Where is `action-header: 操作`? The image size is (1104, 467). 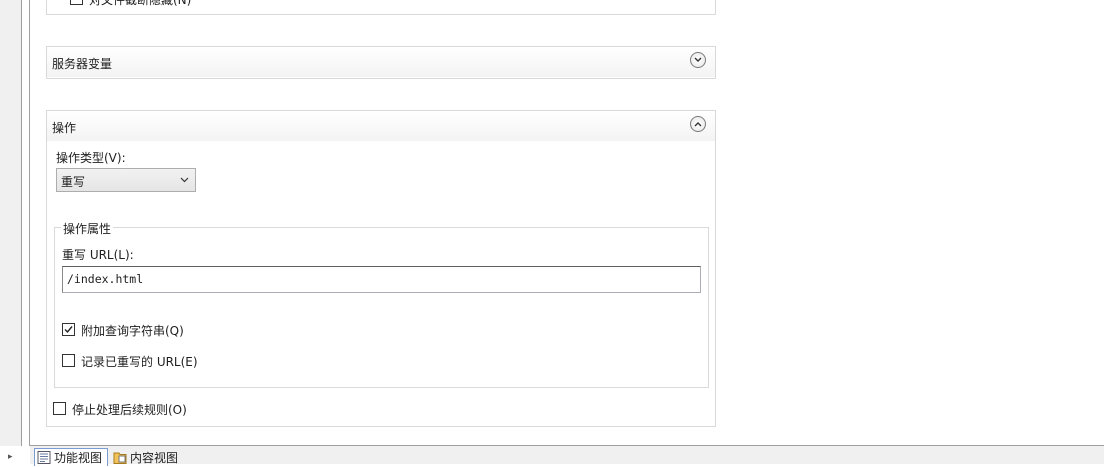
action-header: 操作 is located at coordinates (381, 126).